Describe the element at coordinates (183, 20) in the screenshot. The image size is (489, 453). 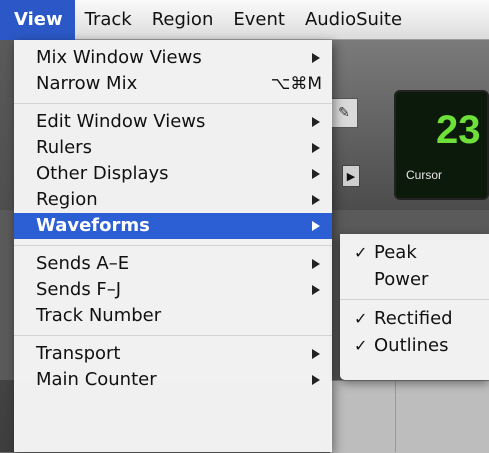
I see `menu-region: Region` at that location.